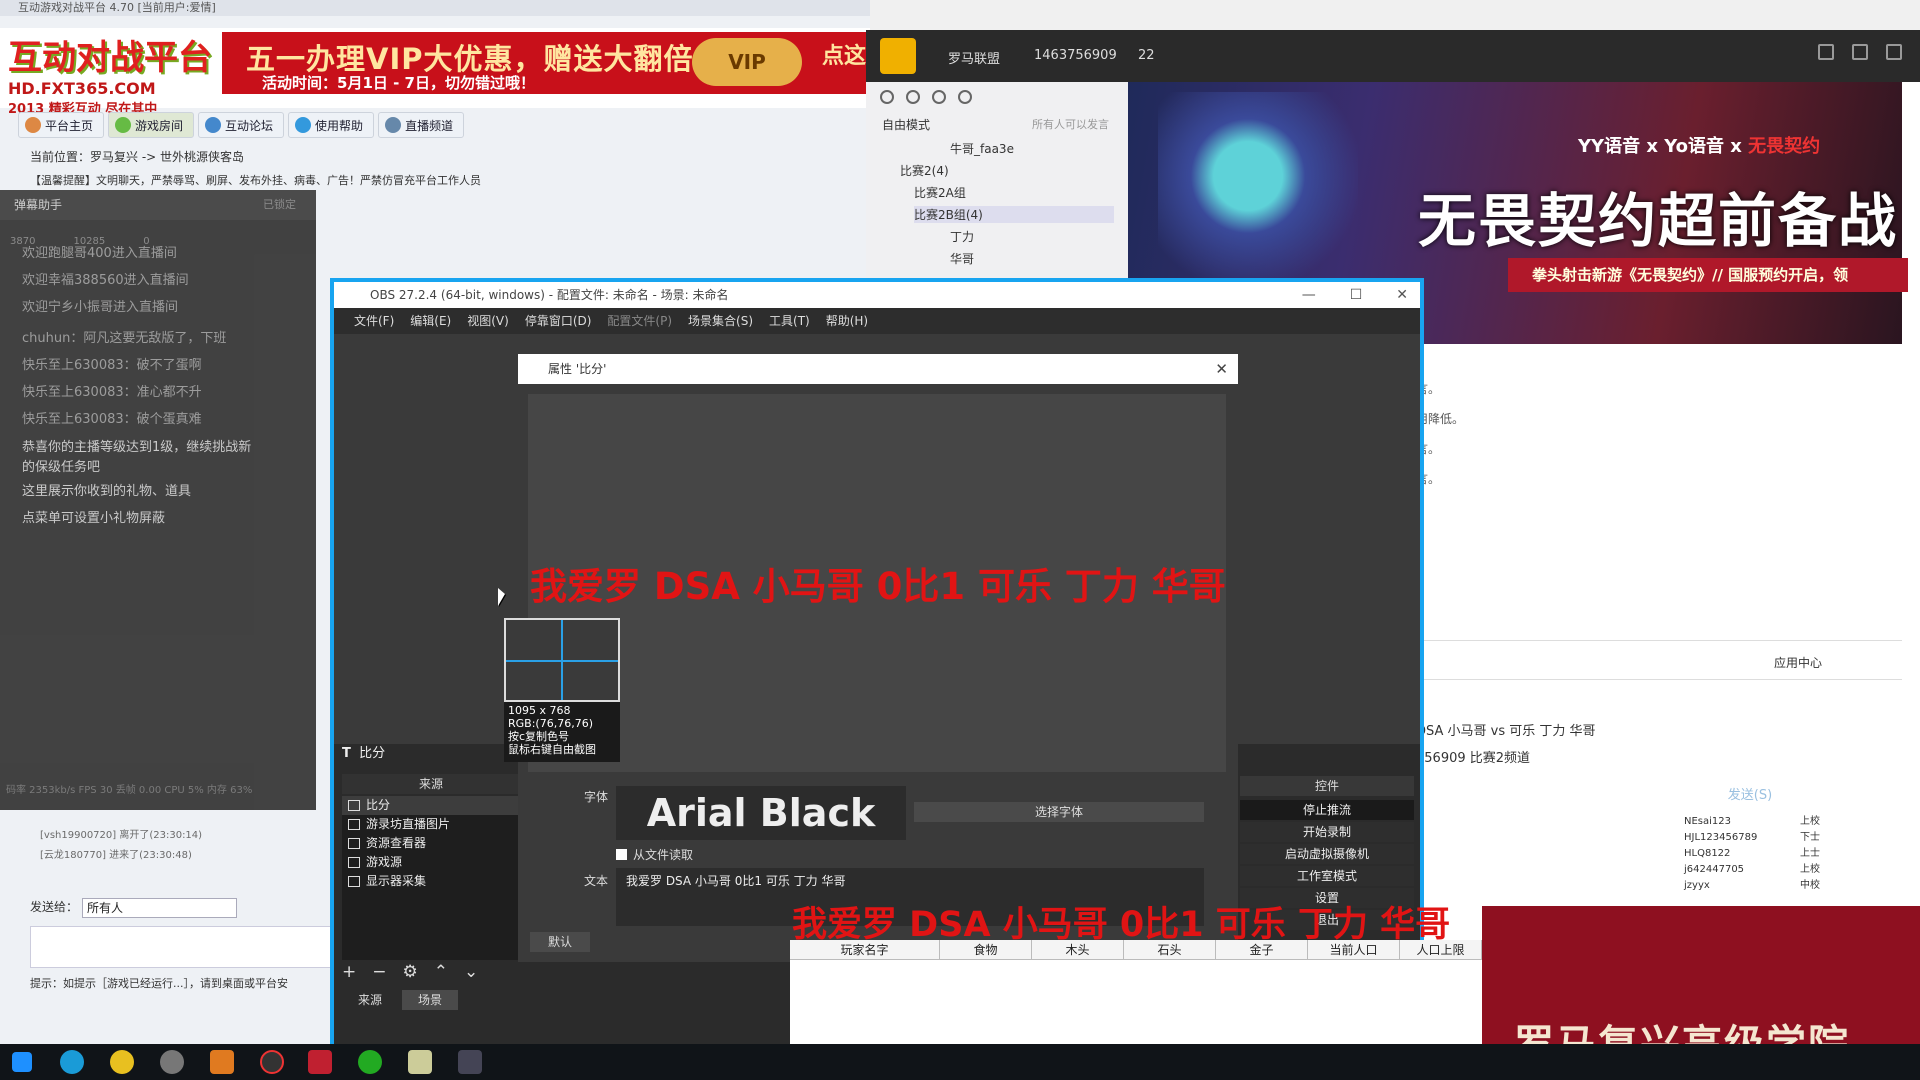  What do you see at coordinates (122, 1062) in the screenshot?
I see `platform-icon` at bounding box center [122, 1062].